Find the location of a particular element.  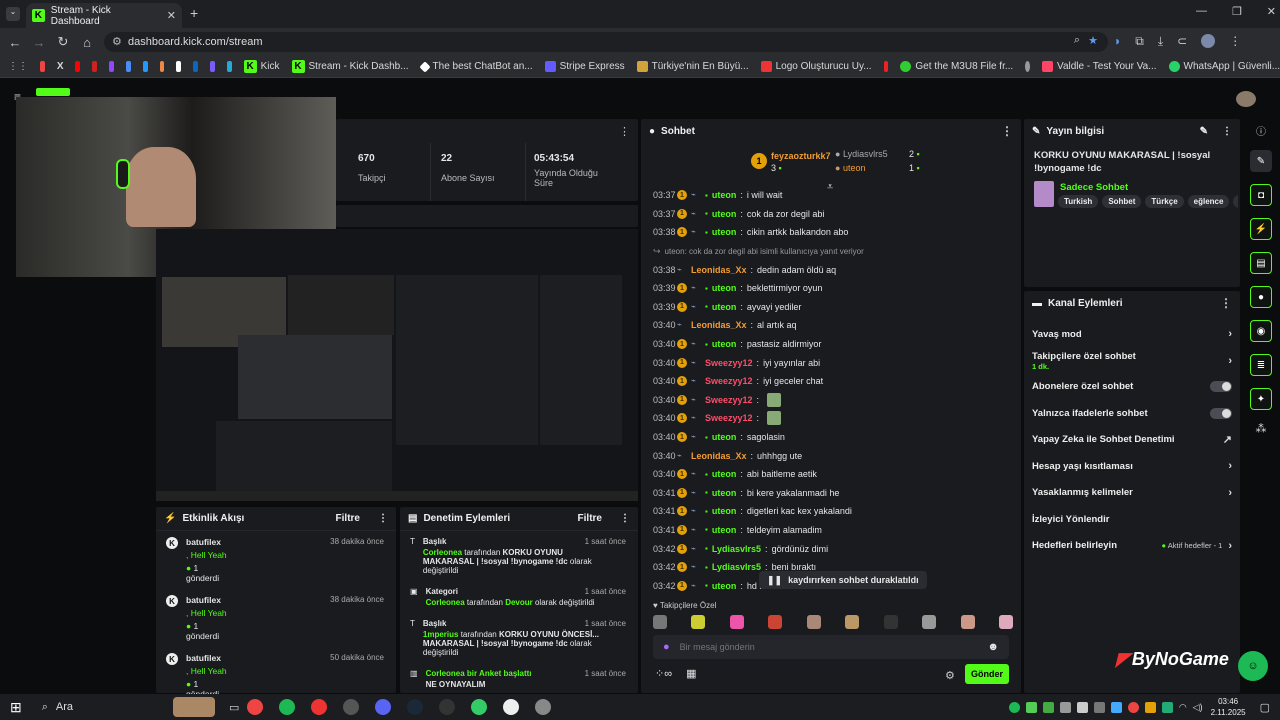

action-ai-moderation: Yapay Zeka ile Sohbet Denetimi ↗ is located at coordinates (1132, 440).